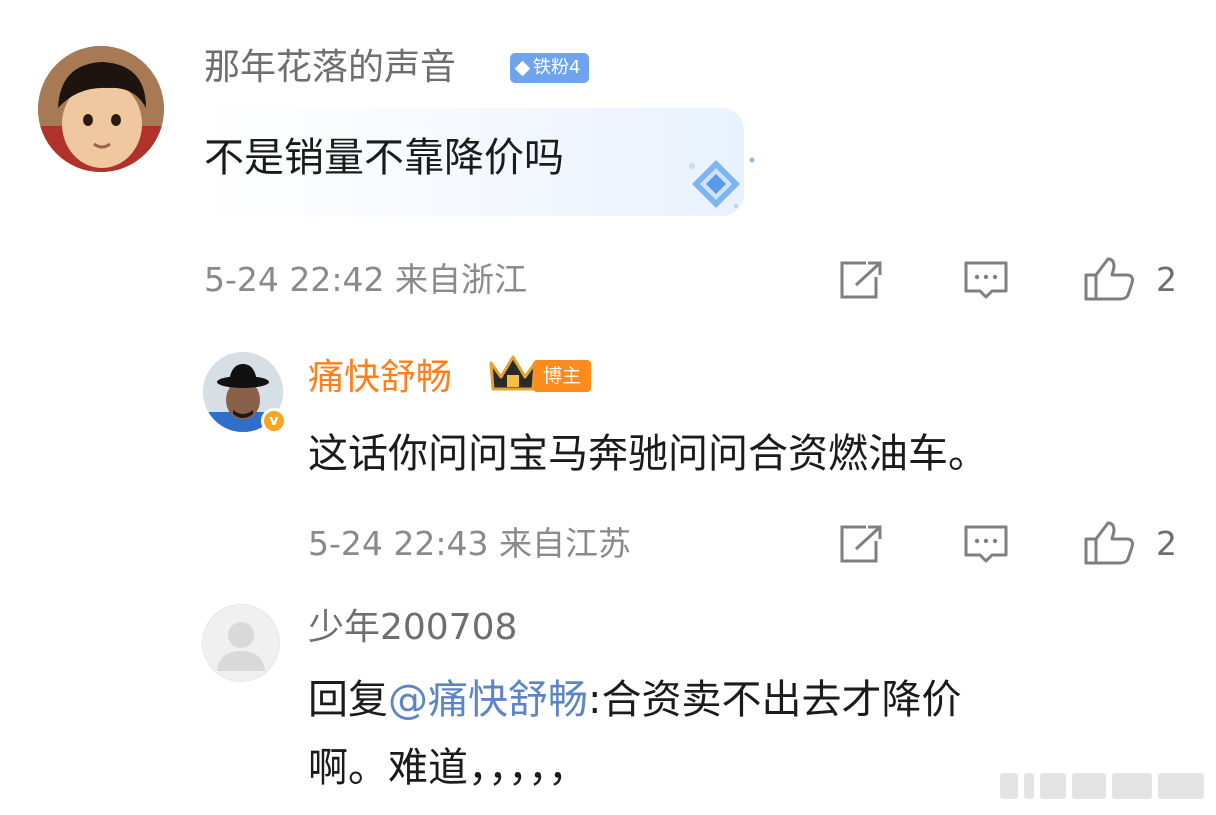  Describe the element at coordinates (562, 376) in the screenshot. I see `blogger-role-badge: 博主` at that location.